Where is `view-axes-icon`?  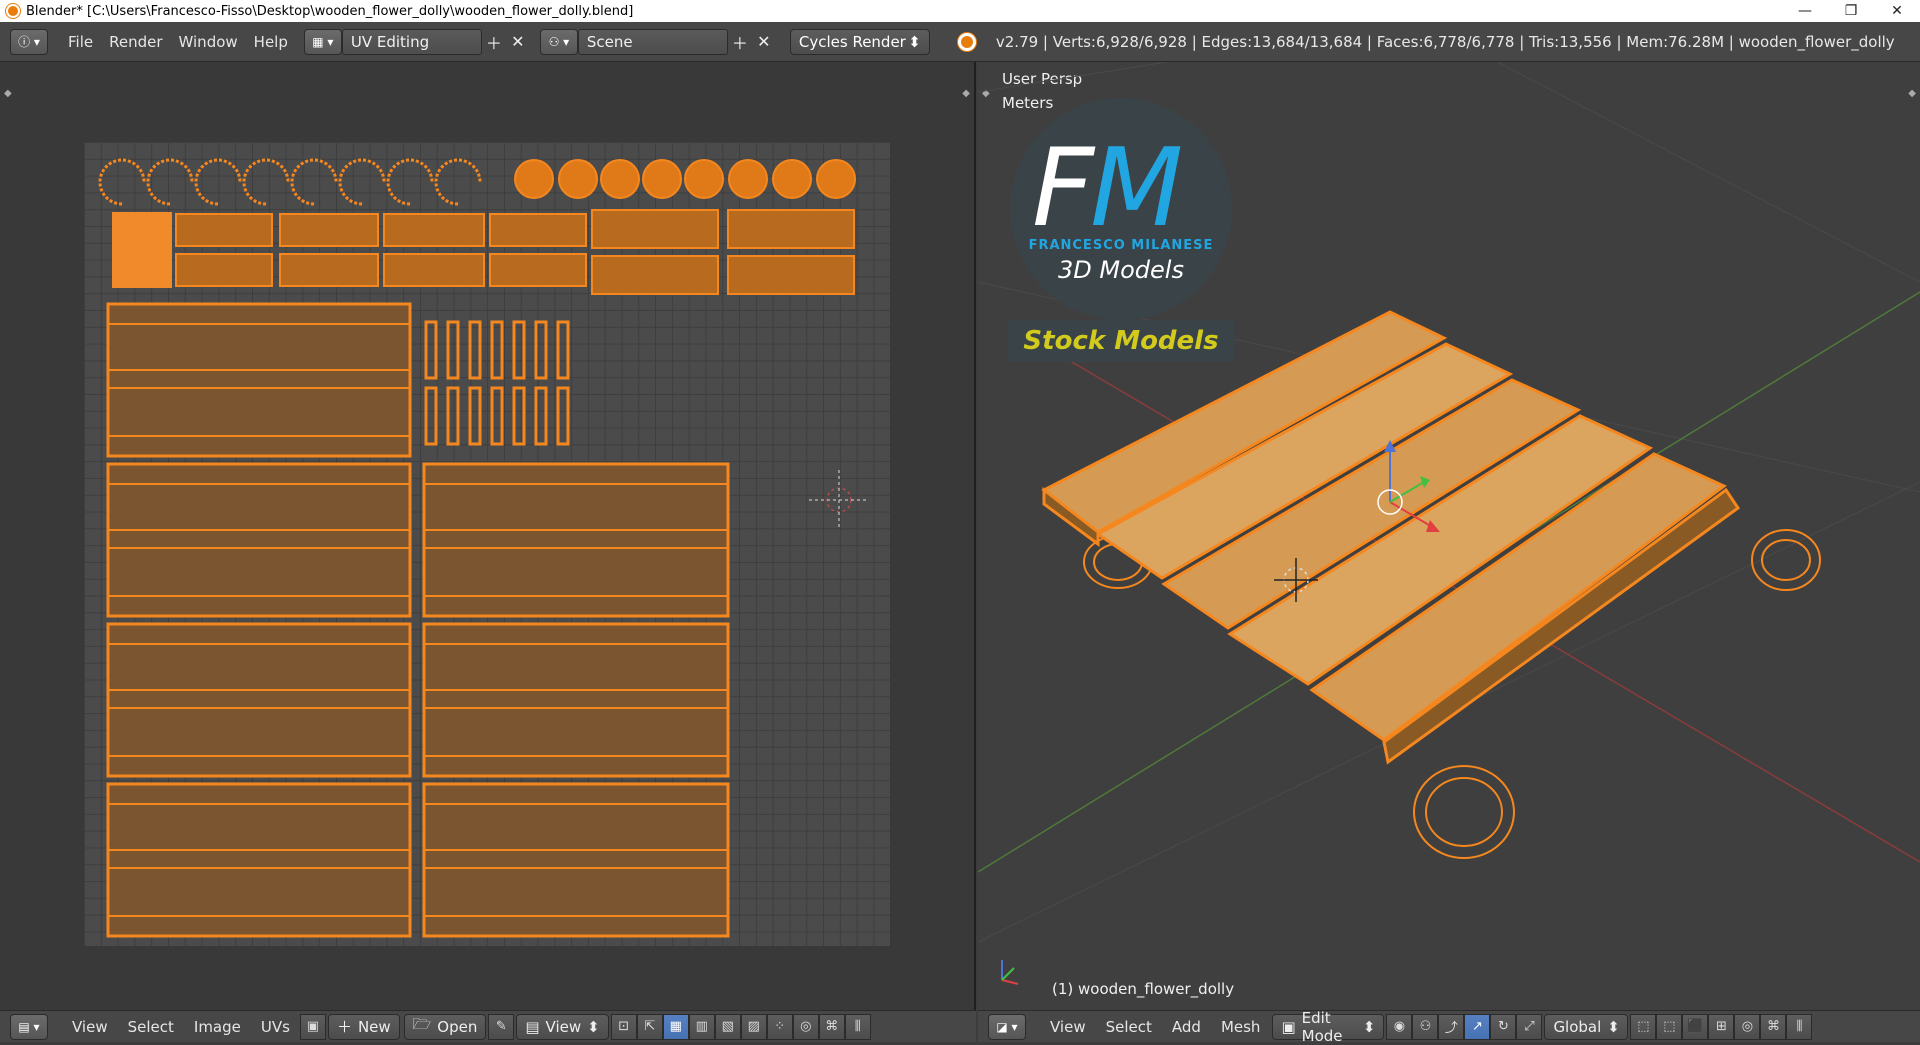 view-axes-icon is located at coordinates (1010, 972).